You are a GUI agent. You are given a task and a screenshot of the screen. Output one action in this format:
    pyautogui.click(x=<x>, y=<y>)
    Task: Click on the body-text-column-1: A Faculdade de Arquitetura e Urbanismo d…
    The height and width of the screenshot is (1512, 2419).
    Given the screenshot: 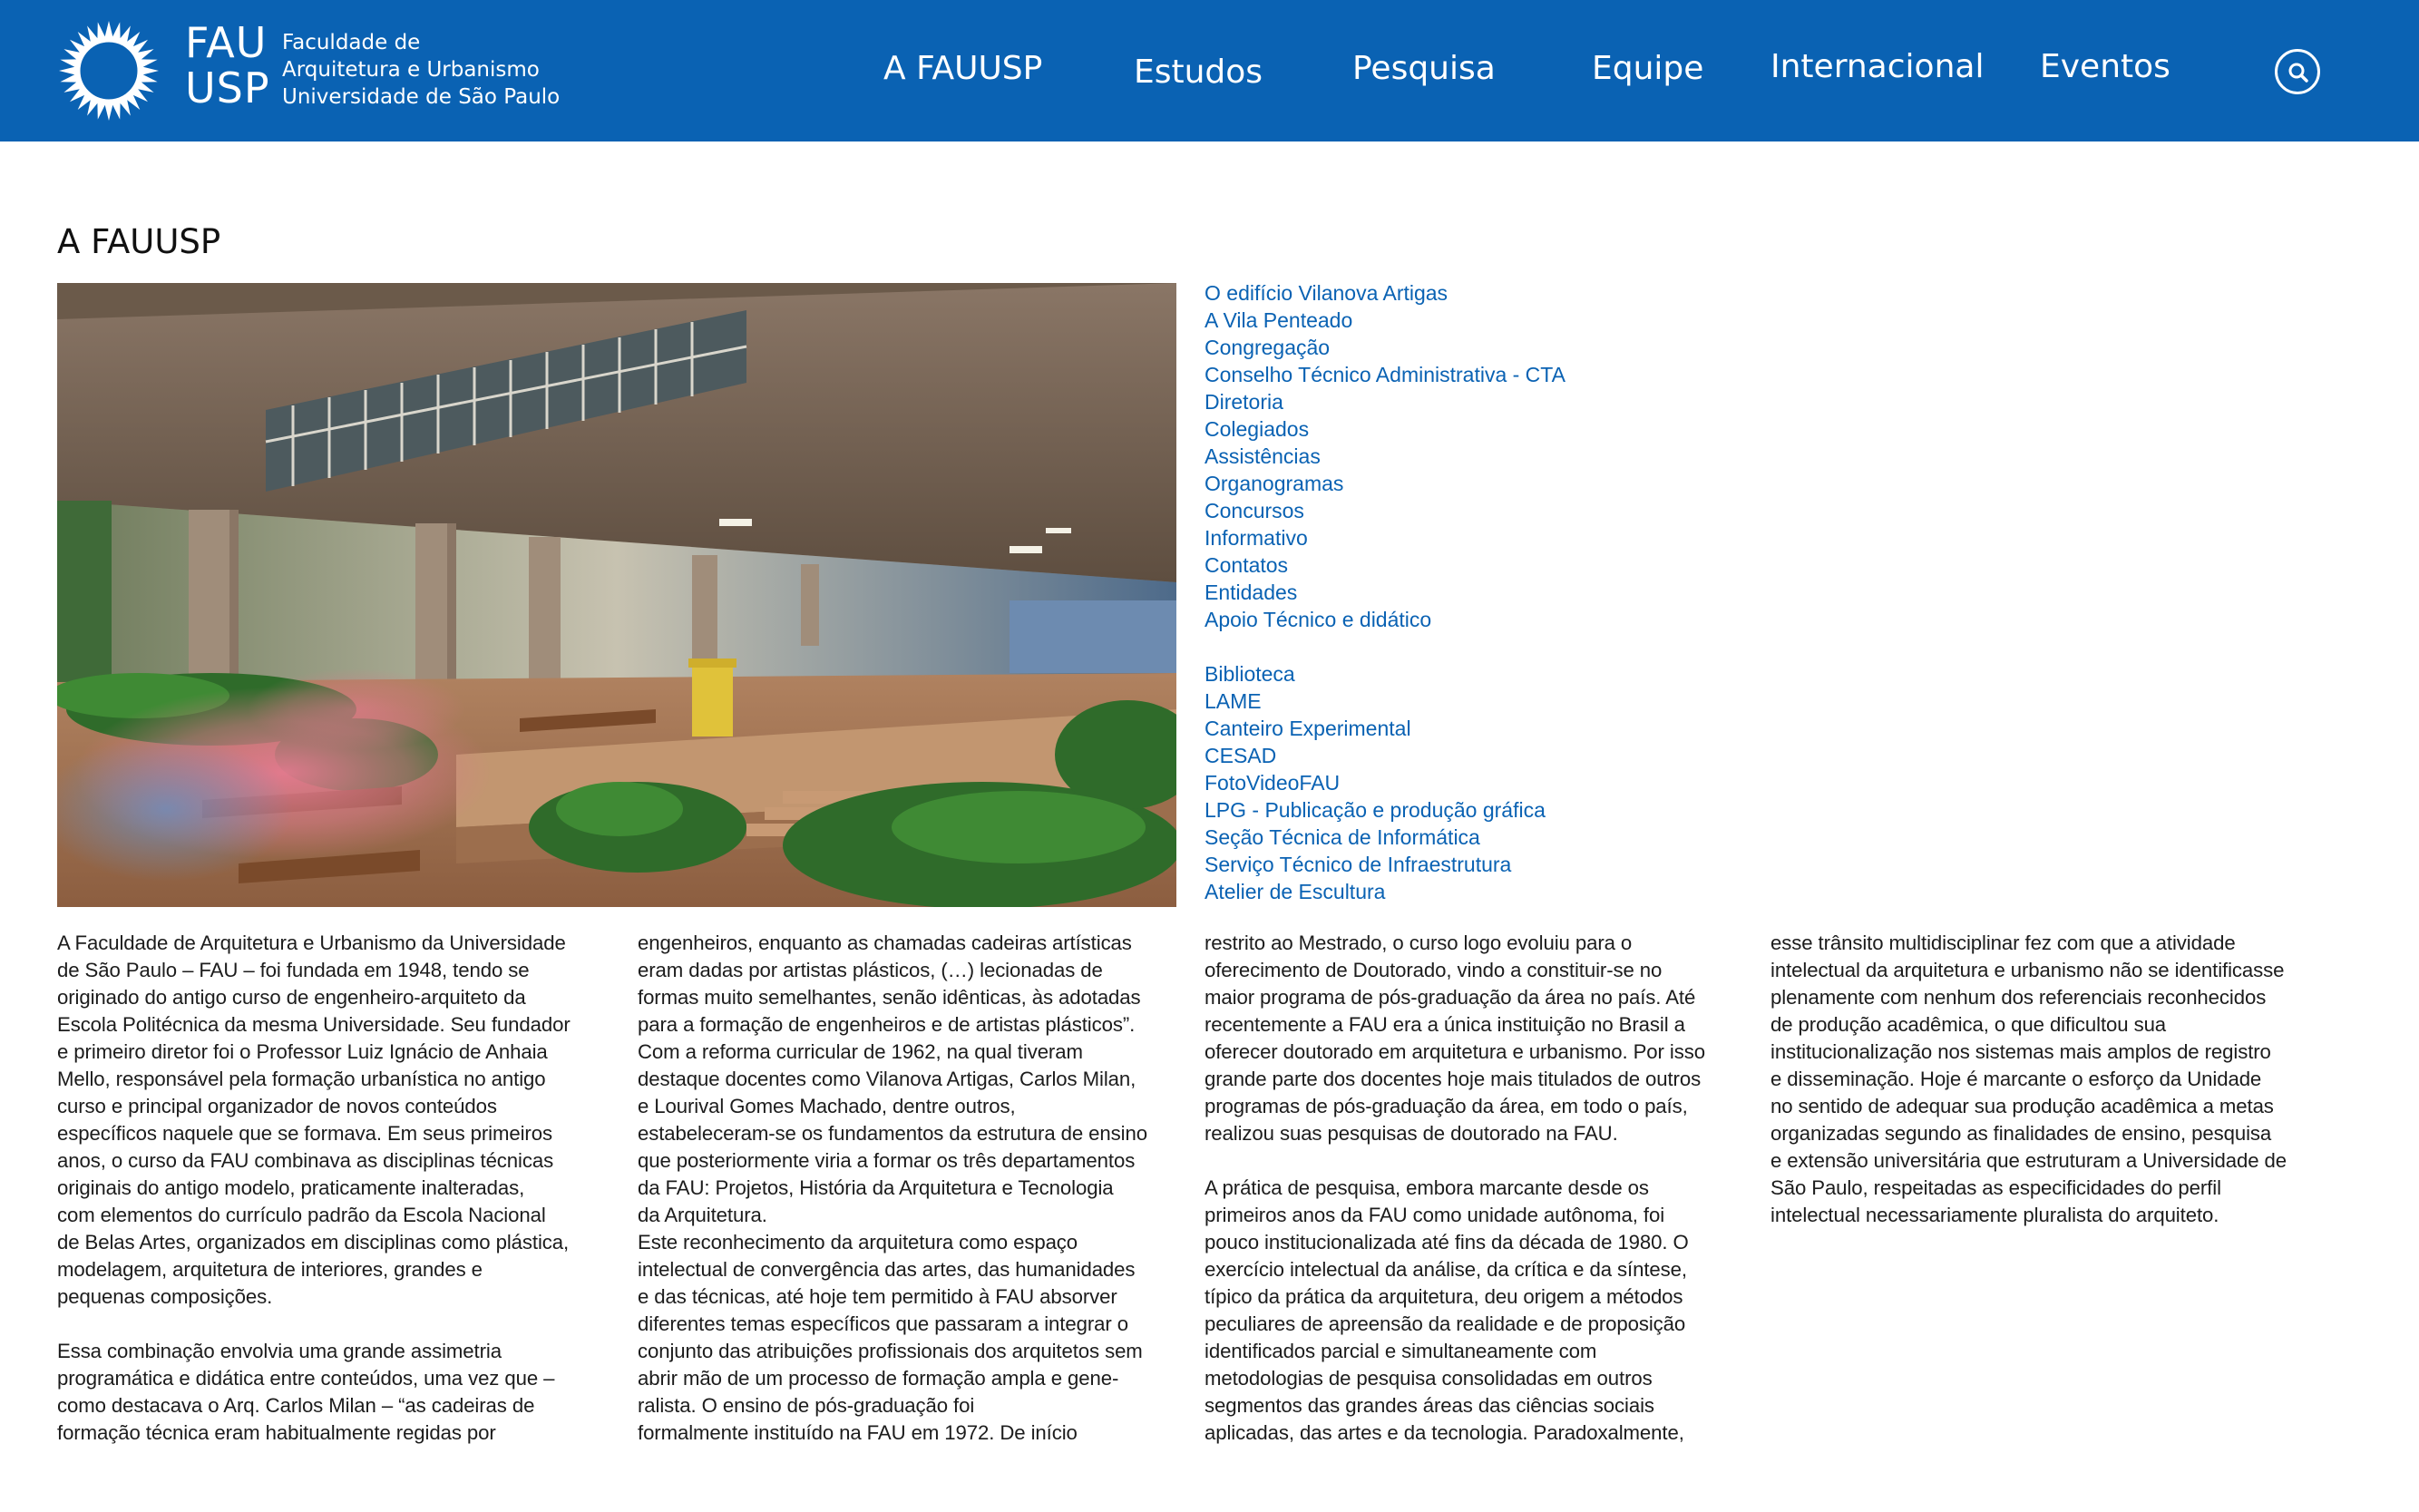 What is the action you would take?
    pyautogui.click(x=329, y=1188)
    